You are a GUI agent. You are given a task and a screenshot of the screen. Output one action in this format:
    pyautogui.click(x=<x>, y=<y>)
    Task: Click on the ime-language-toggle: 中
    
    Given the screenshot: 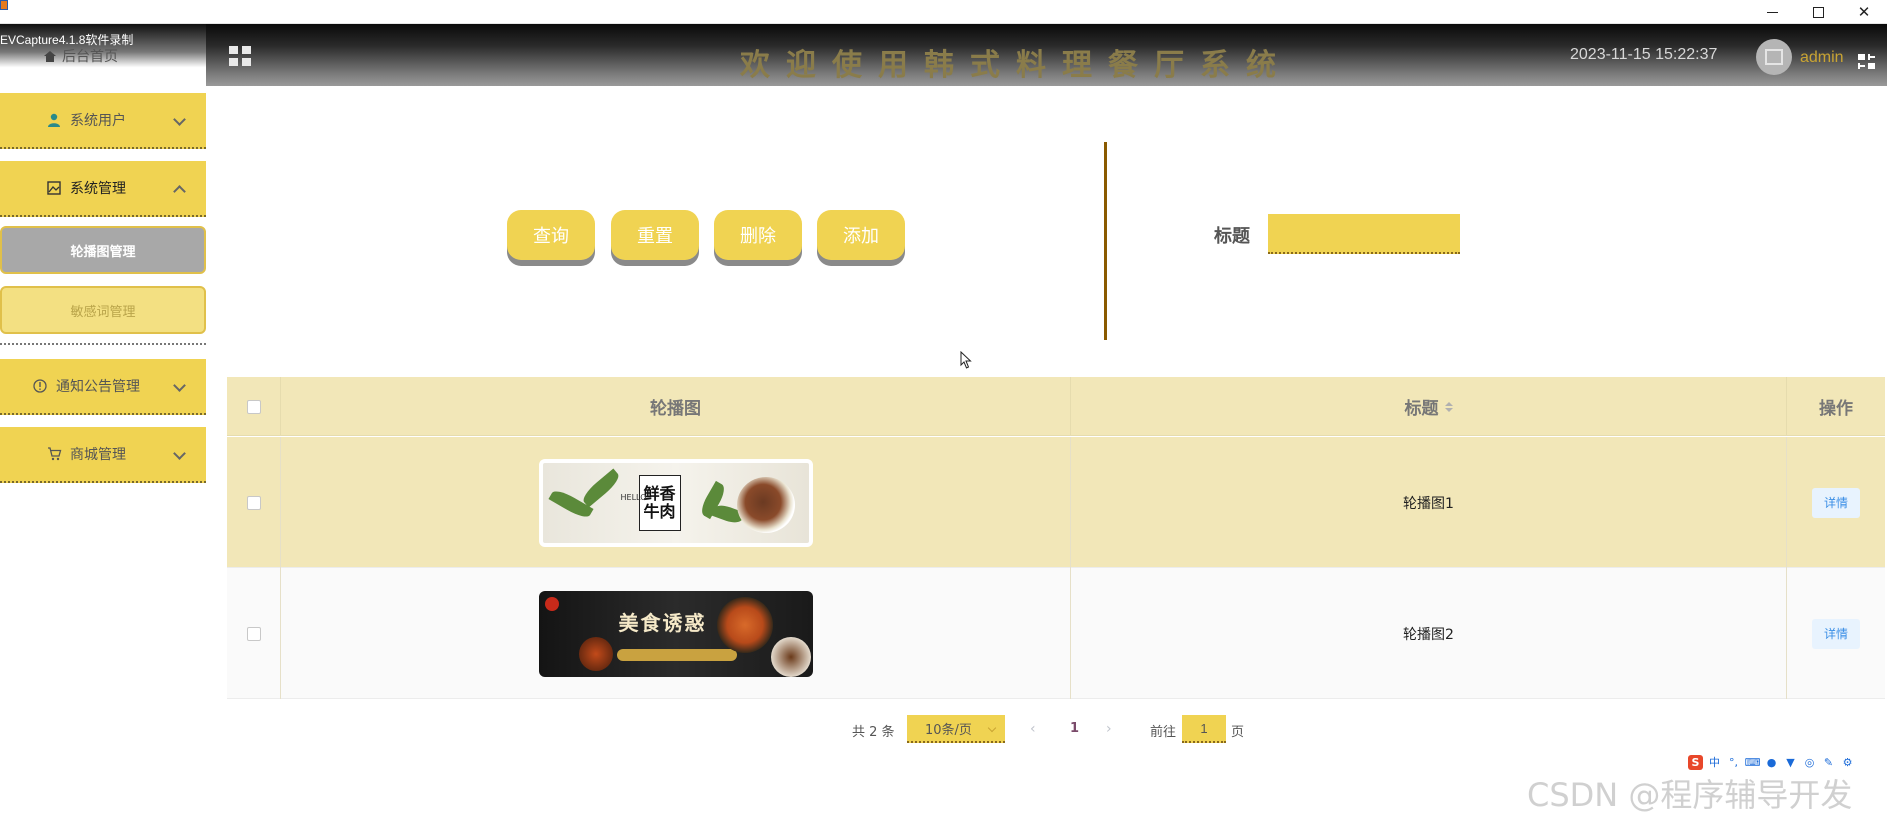 What is the action you would take?
    pyautogui.click(x=1714, y=762)
    